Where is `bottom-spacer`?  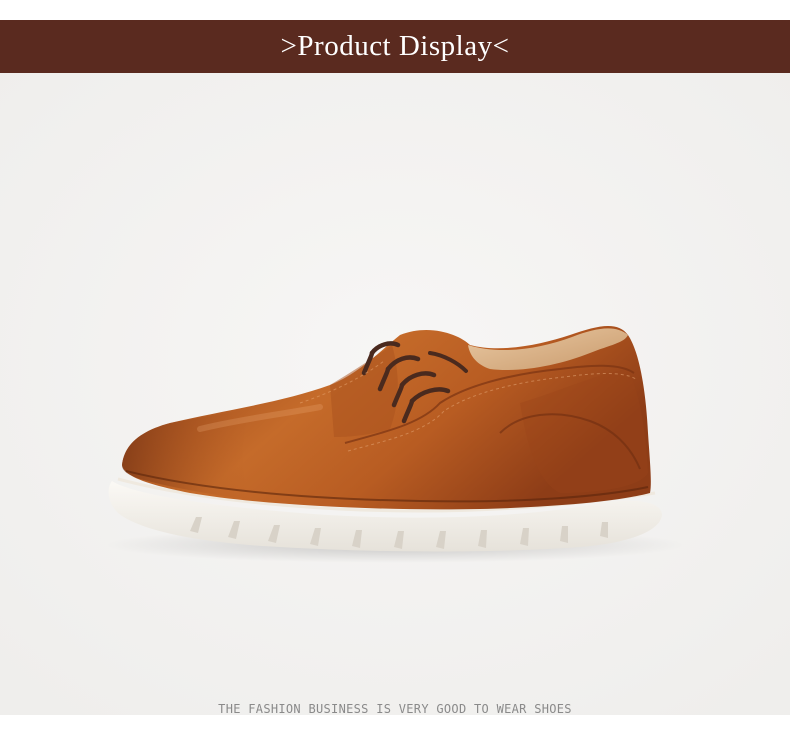 bottom-spacer is located at coordinates (395, 722).